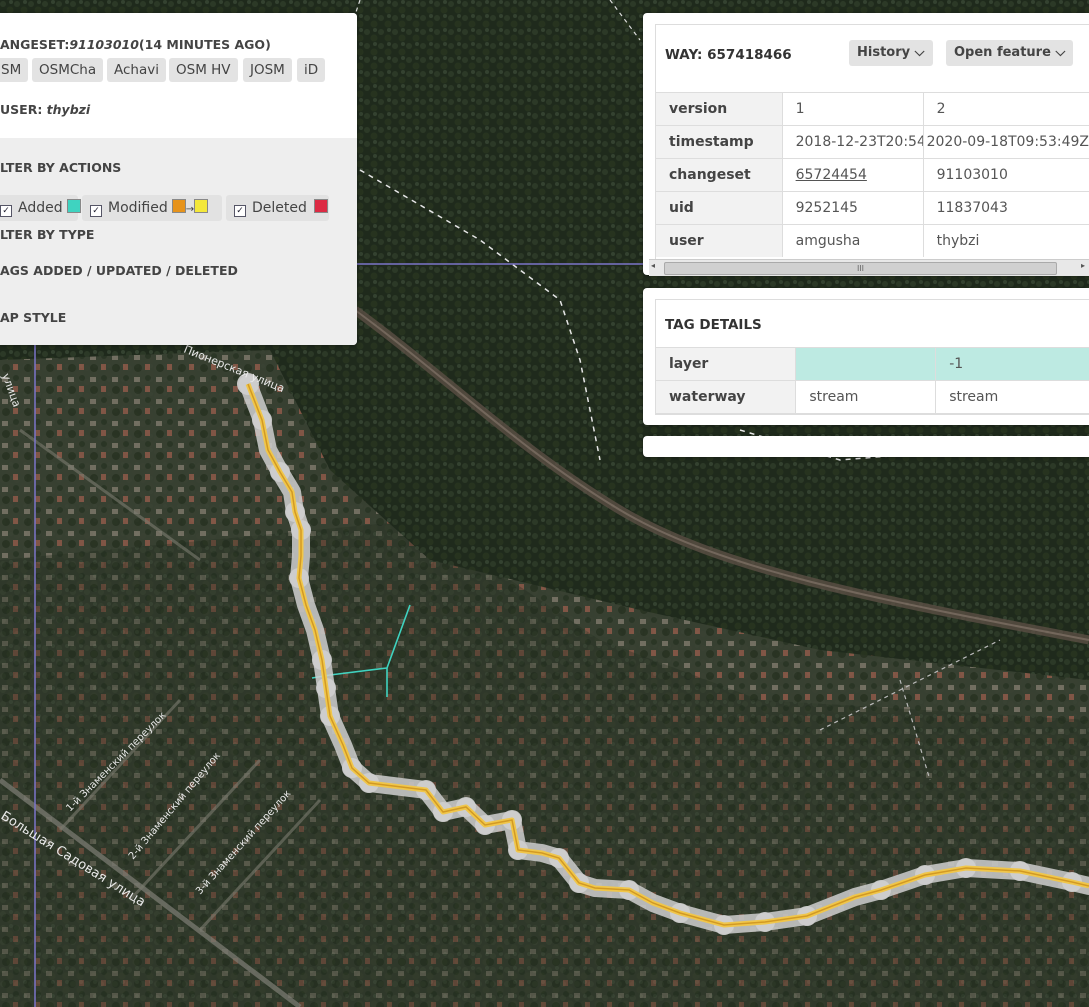  What do you see at coordinates (1010, 53) in the screenshot?
I see `open-feature-dropdown: Open feature ⌵` at bounding box center [1010, 53].